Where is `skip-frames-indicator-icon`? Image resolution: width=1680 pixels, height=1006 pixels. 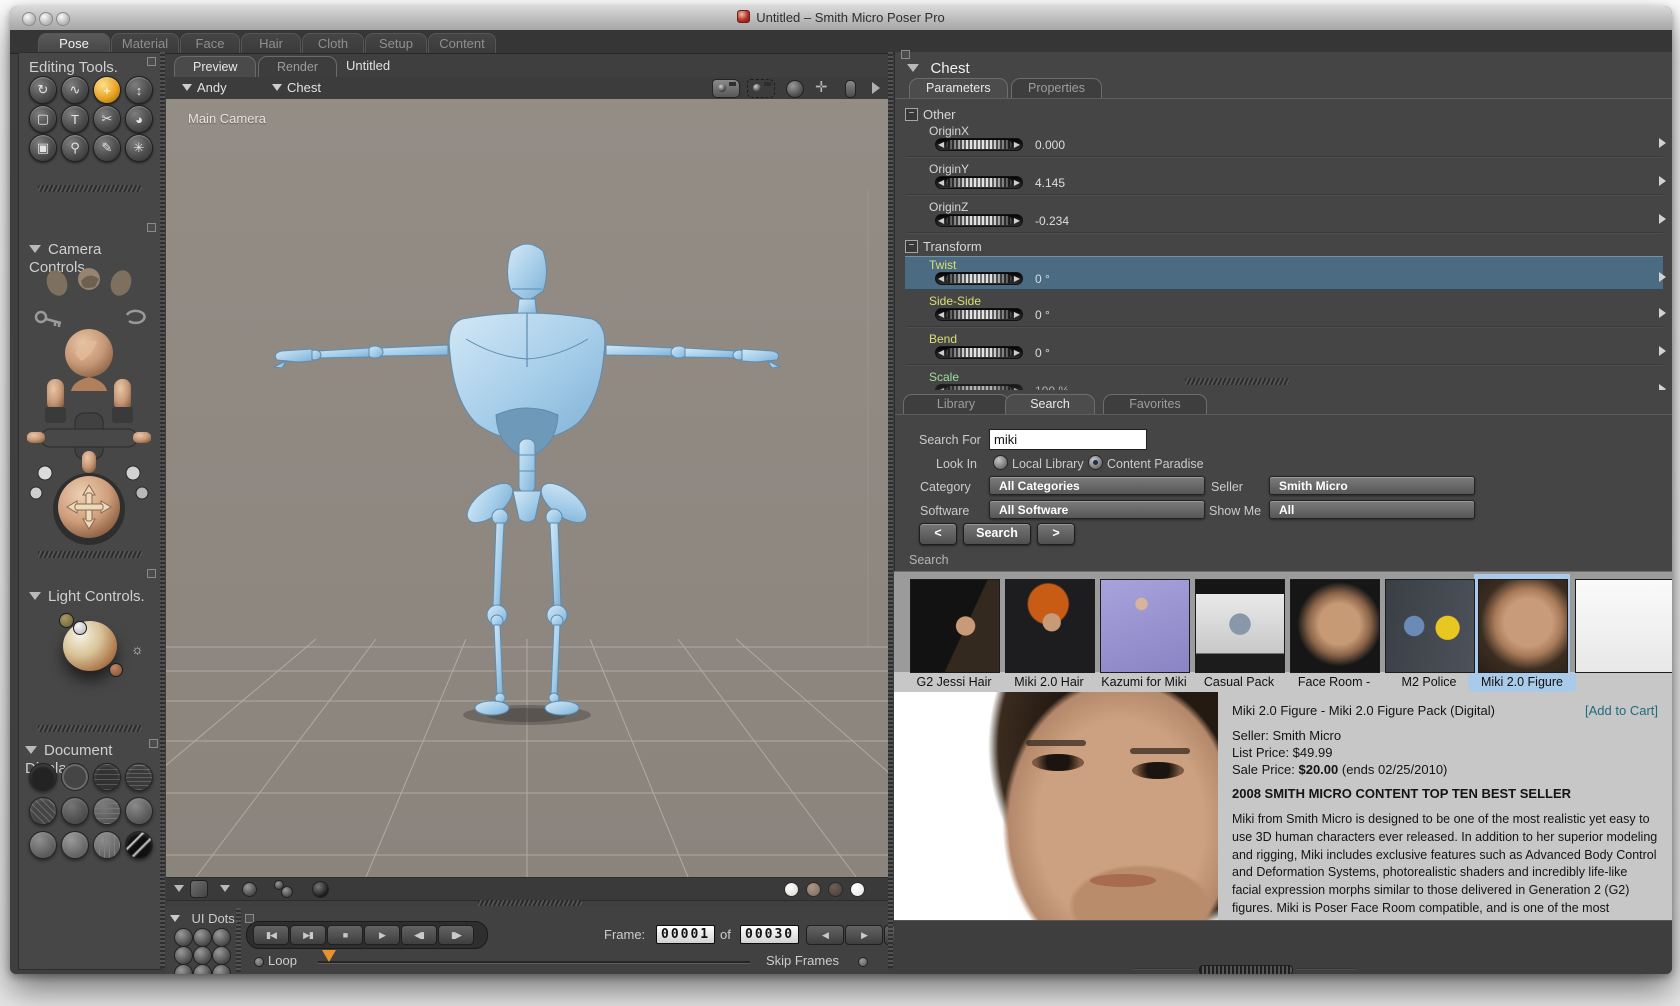 skip-frames-indicator-icon is located at coordinates (863, 962).